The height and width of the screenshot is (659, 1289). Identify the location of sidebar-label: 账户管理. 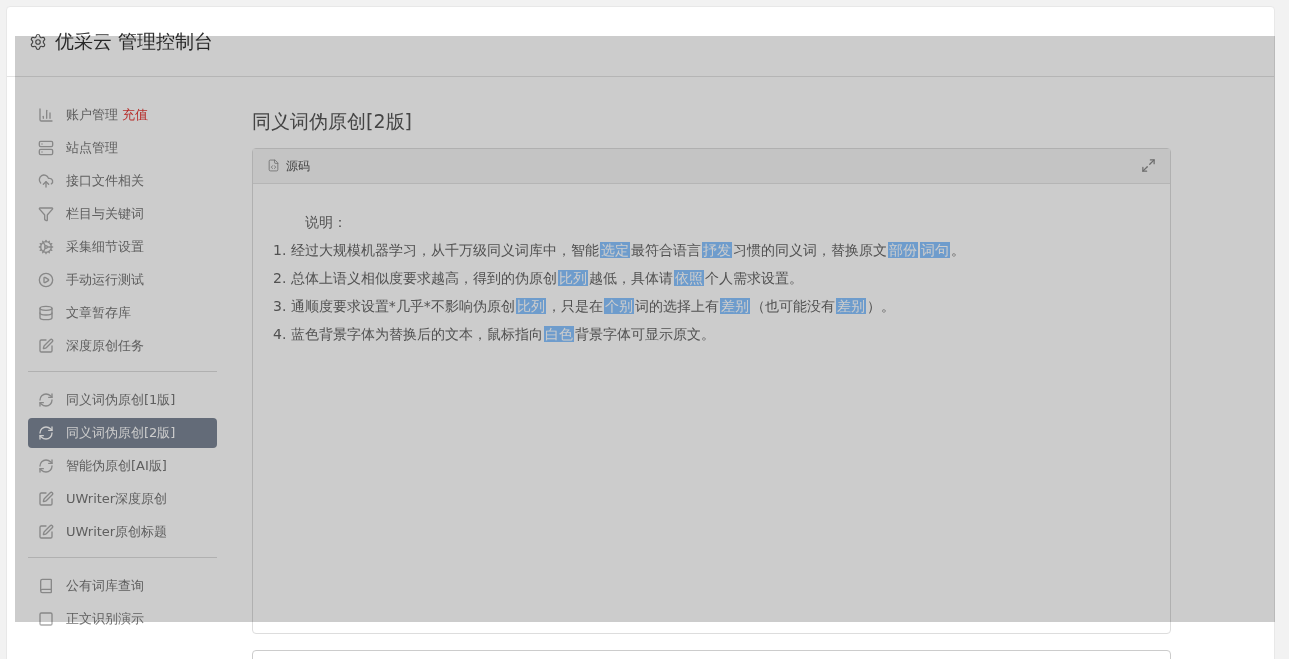
(92, 115).